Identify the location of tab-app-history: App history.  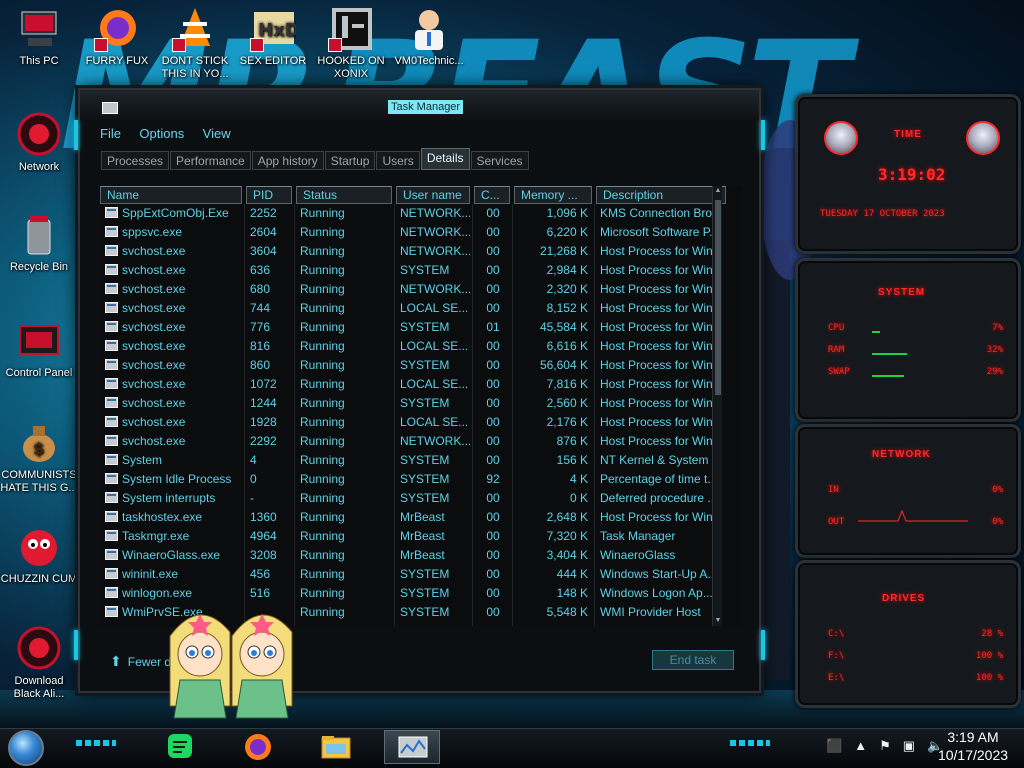
(287, 160).